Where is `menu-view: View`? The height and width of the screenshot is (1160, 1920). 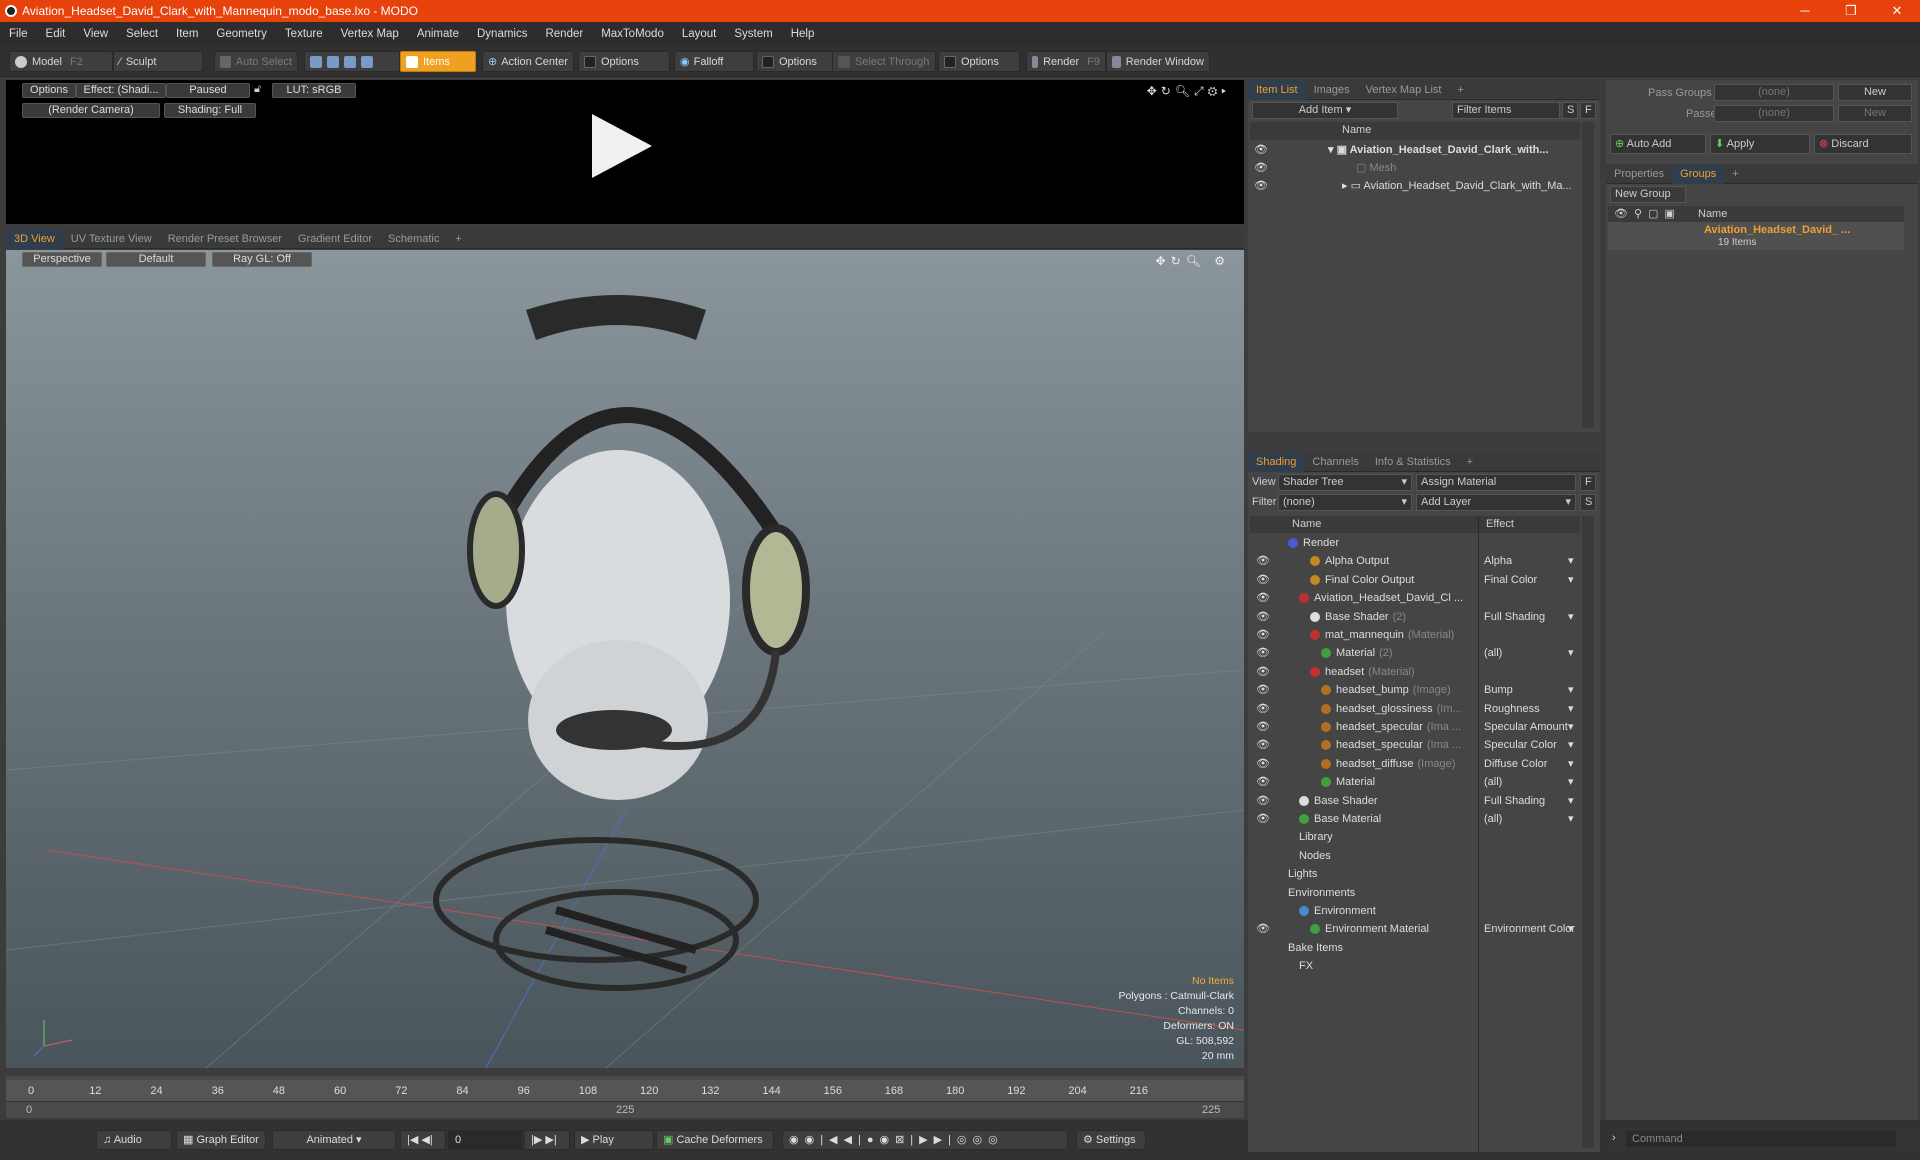
menu-view: View is located at coordinates (95, 34).